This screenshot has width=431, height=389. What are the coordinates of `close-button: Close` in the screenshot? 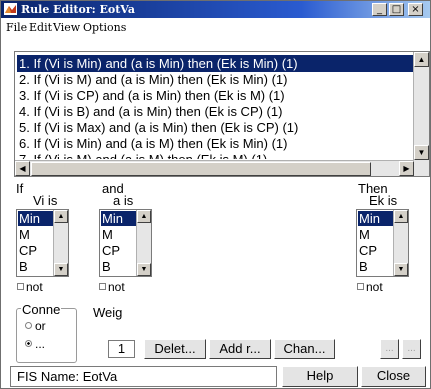 It's located at (393, 376).